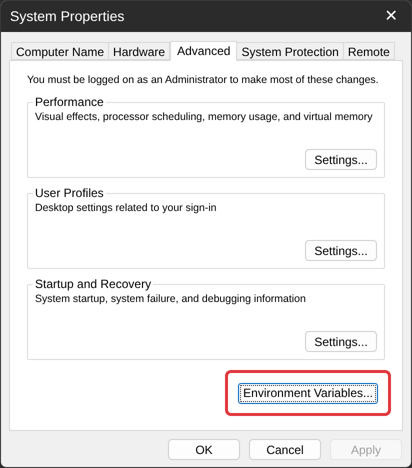 This screenshot has width=412, height=468. What do you see at coordinates (204, 117) in the screenshot?
I see `group-description: Visual effects, processor scheduling, memory usage, and virtual memory` at bounding box center [204, 117].